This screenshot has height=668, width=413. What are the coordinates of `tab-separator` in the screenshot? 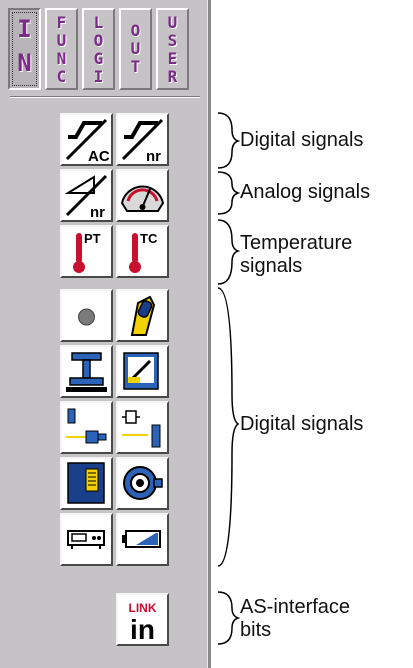 It's located at (105, 97).